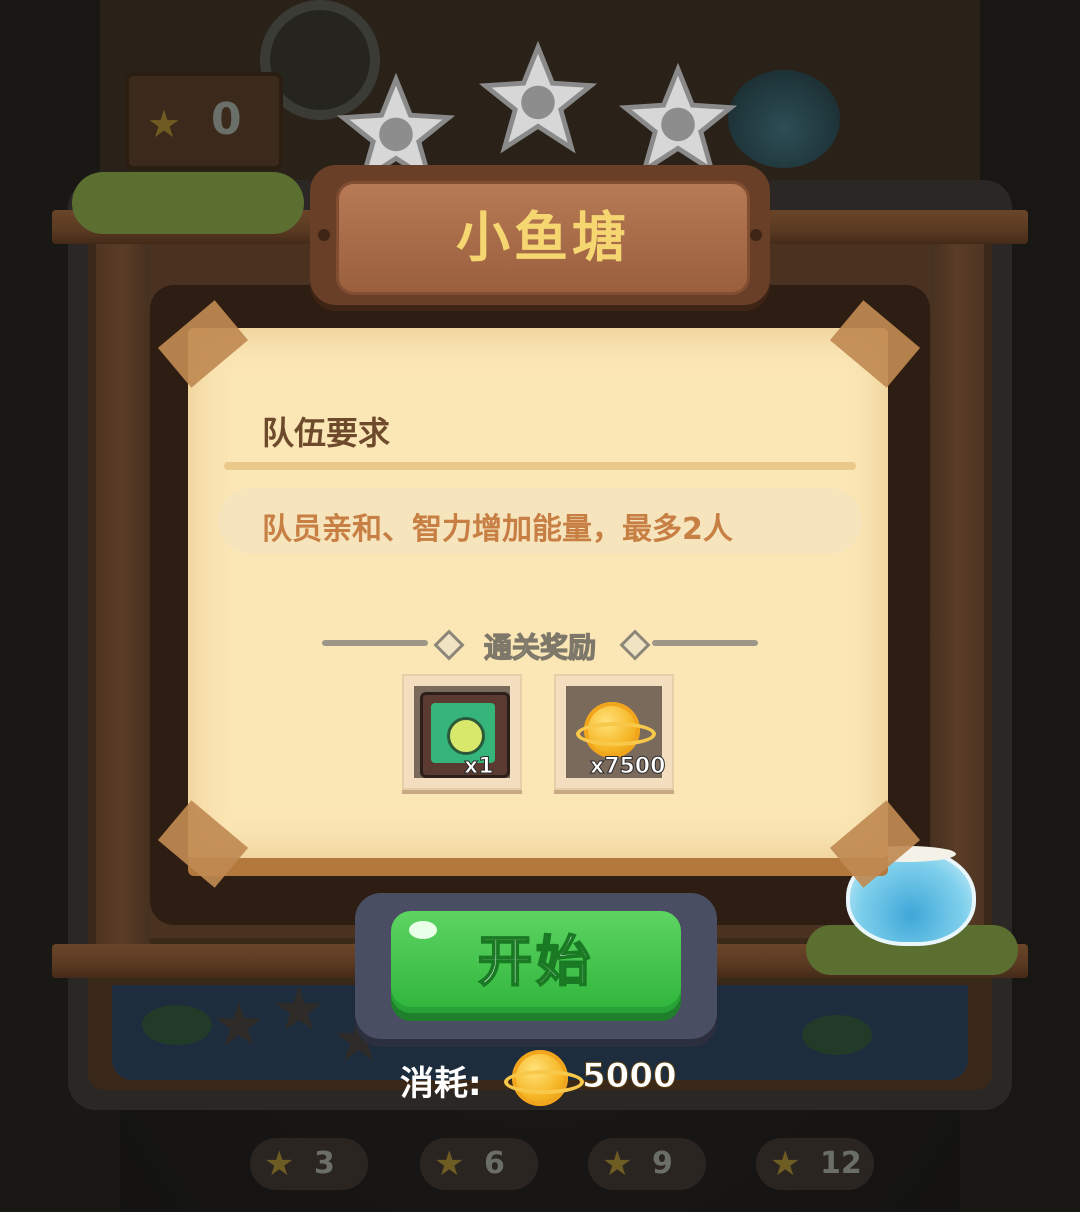  What do you see at coordinates (123, 590) in the screenshot?
I see `board-post-left` at bounding box center [123, 590].